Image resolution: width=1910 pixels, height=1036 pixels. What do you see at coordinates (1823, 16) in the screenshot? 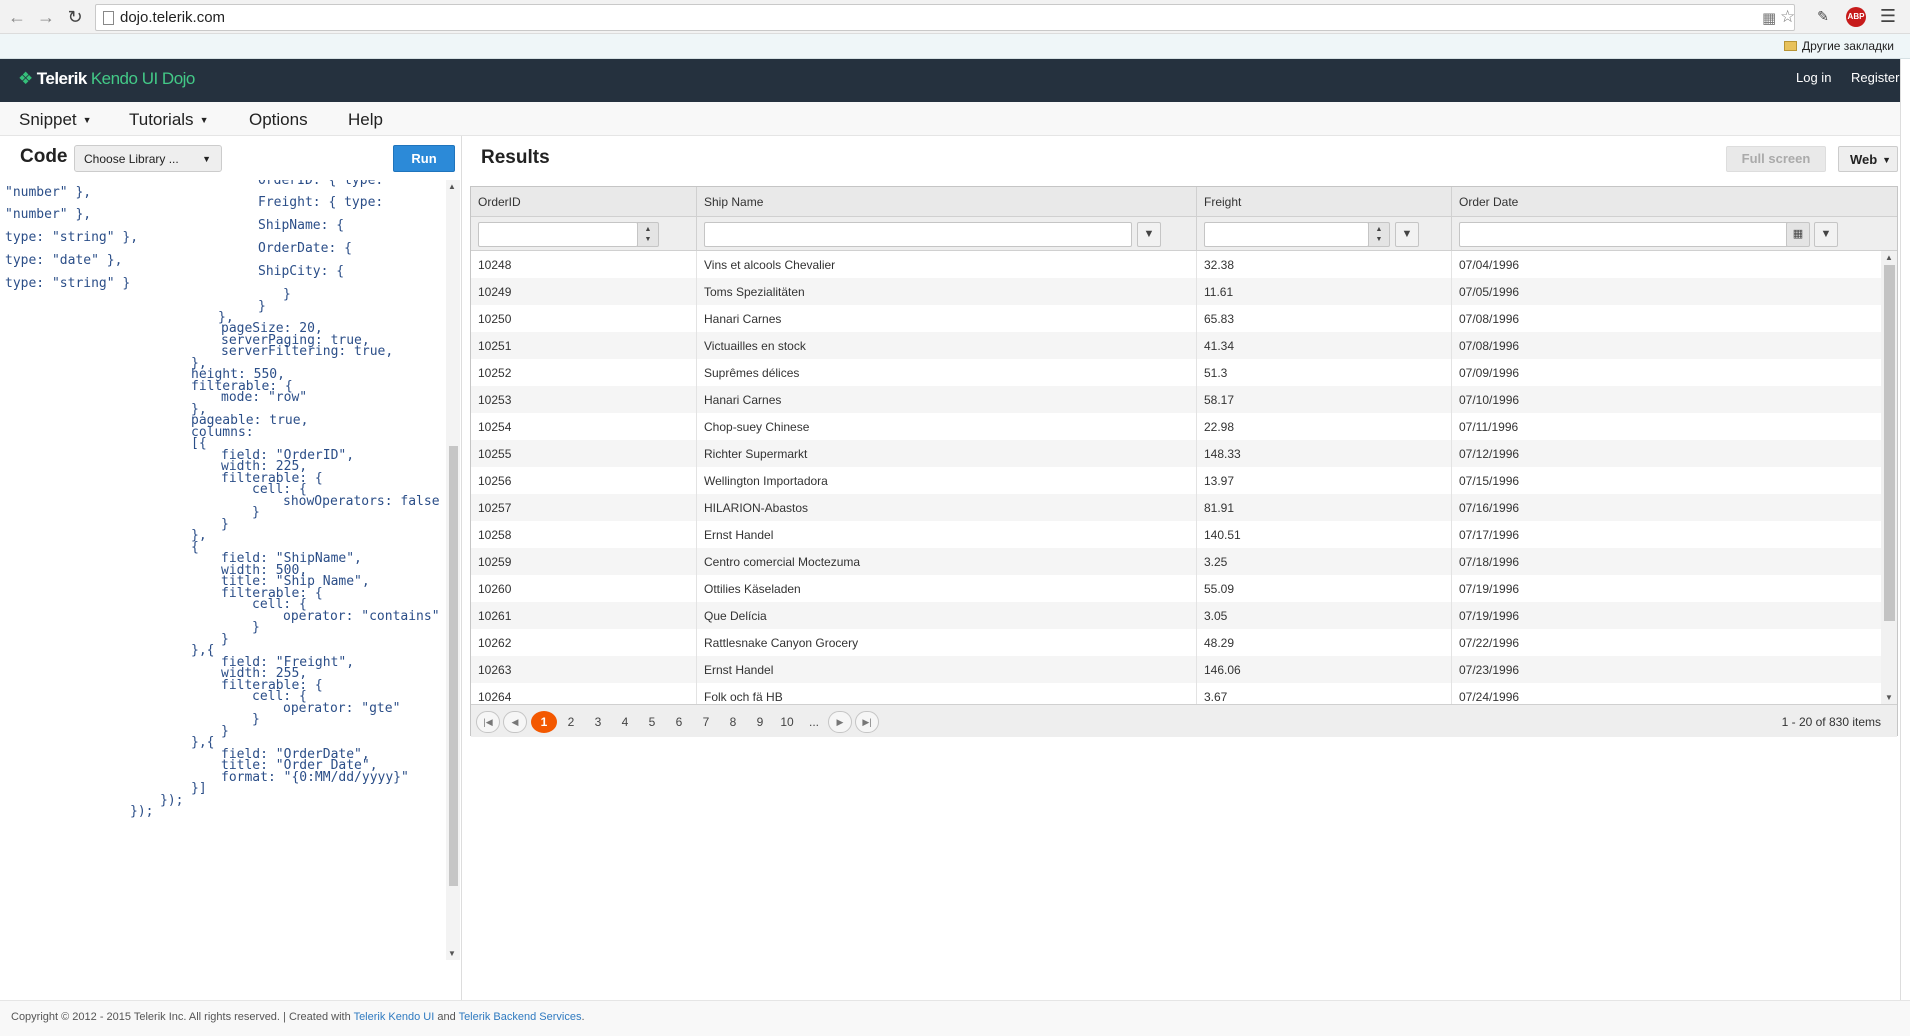
I see `extension-icon: ✎` at bounding box center [1823, 16].